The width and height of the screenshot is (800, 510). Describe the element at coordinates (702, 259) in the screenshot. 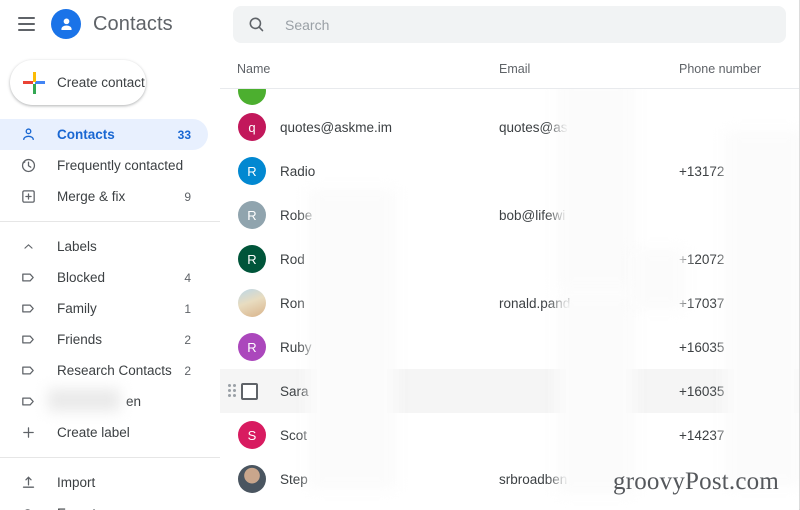

I see `contact-phone: +12072` at that location.